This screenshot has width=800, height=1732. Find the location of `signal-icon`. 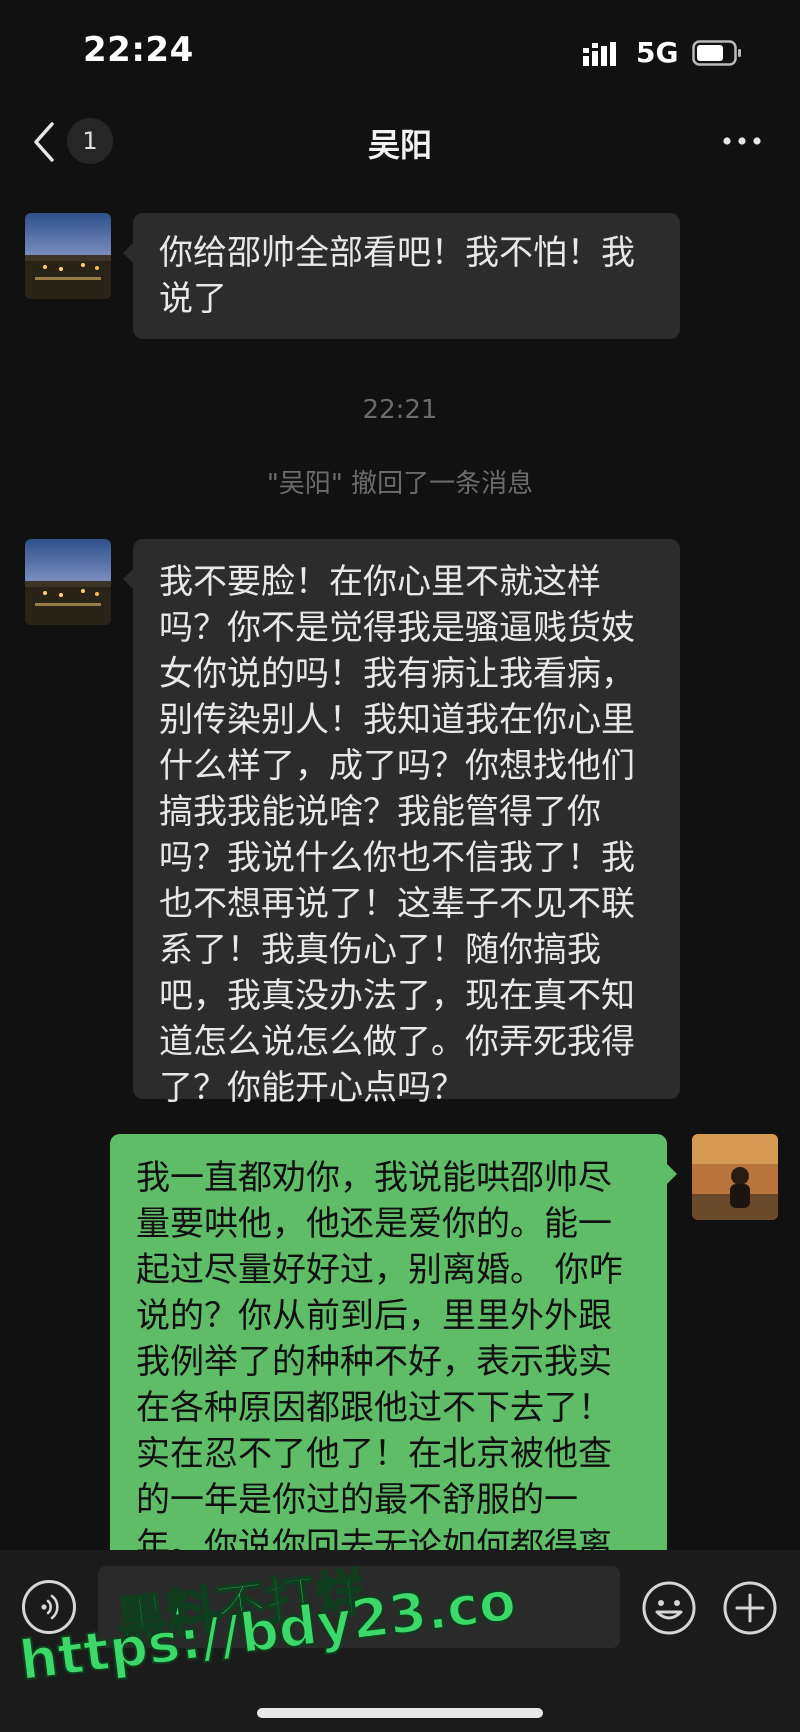

signal-icon is located at coordinates (599, 54).